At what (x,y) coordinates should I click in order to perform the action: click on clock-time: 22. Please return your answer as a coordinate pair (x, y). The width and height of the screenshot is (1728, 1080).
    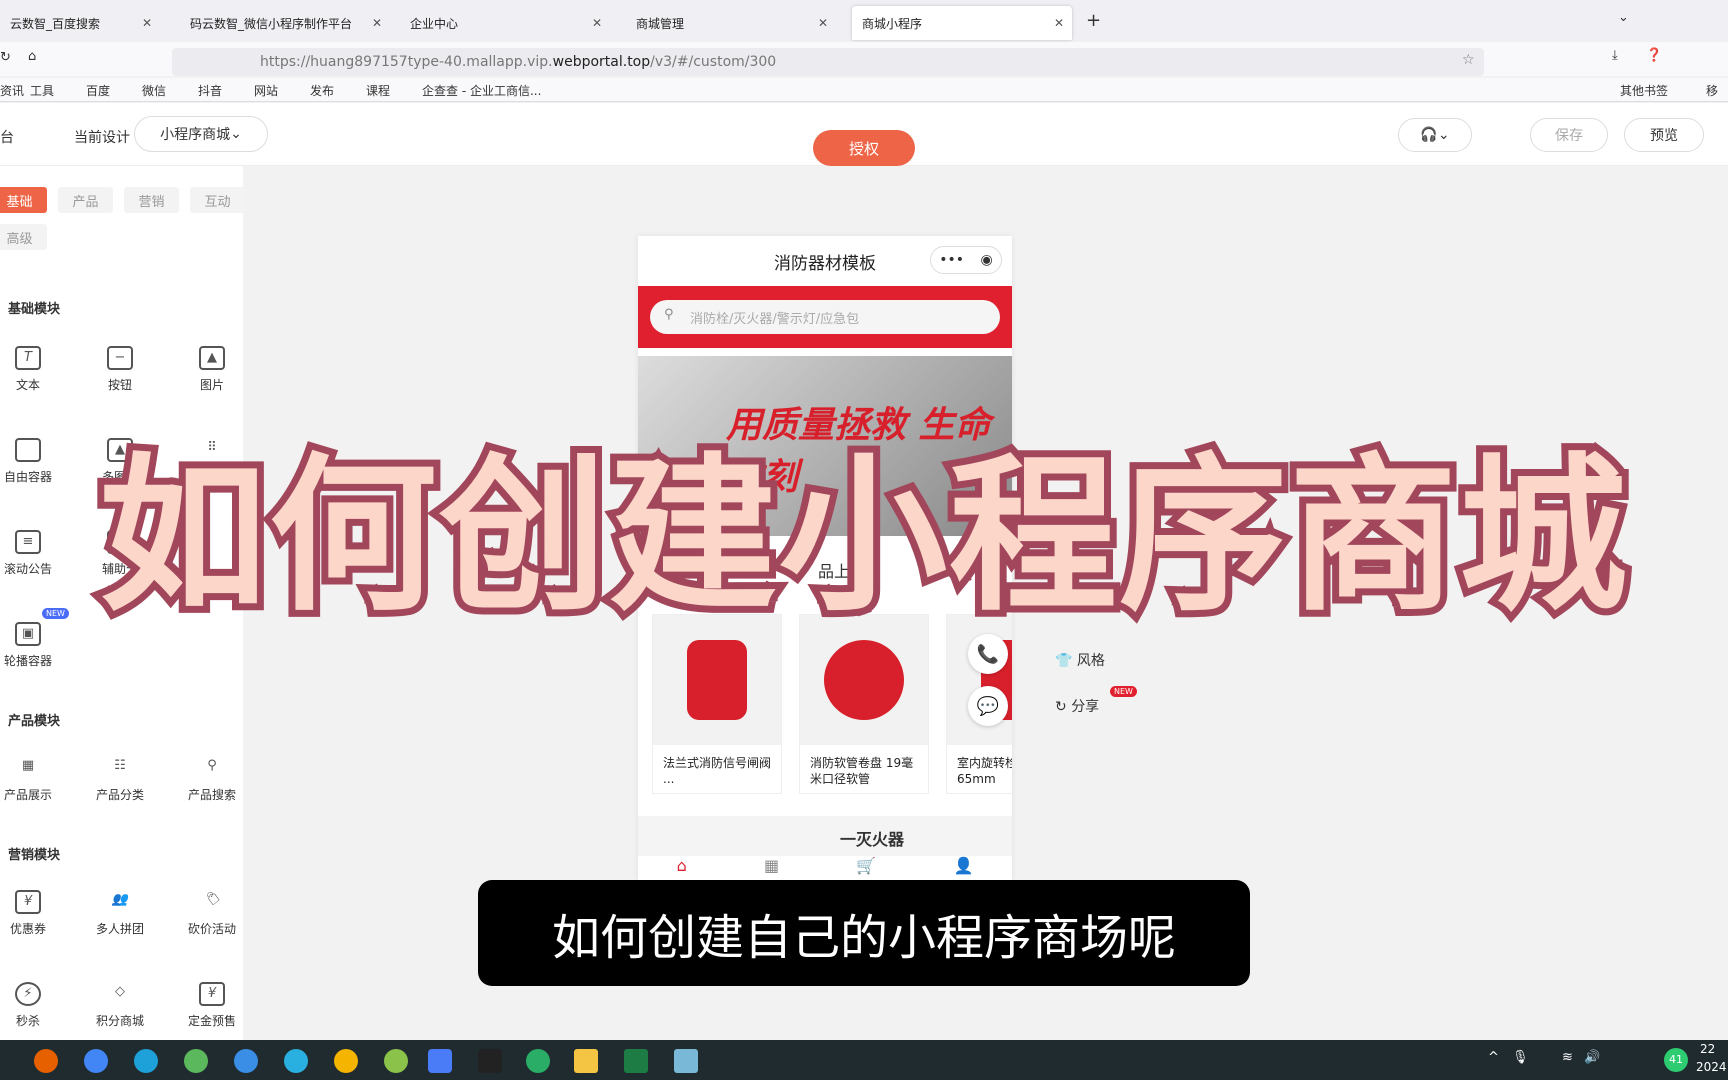
    Looking at the image, I should click on (1707, 1049).